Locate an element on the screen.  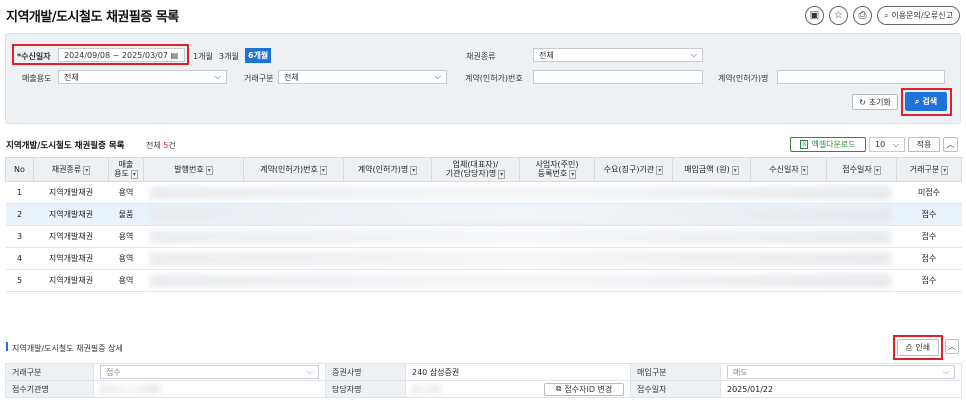
change-id-label: 접수자ID 변경 is located at coordinates (588, 389).